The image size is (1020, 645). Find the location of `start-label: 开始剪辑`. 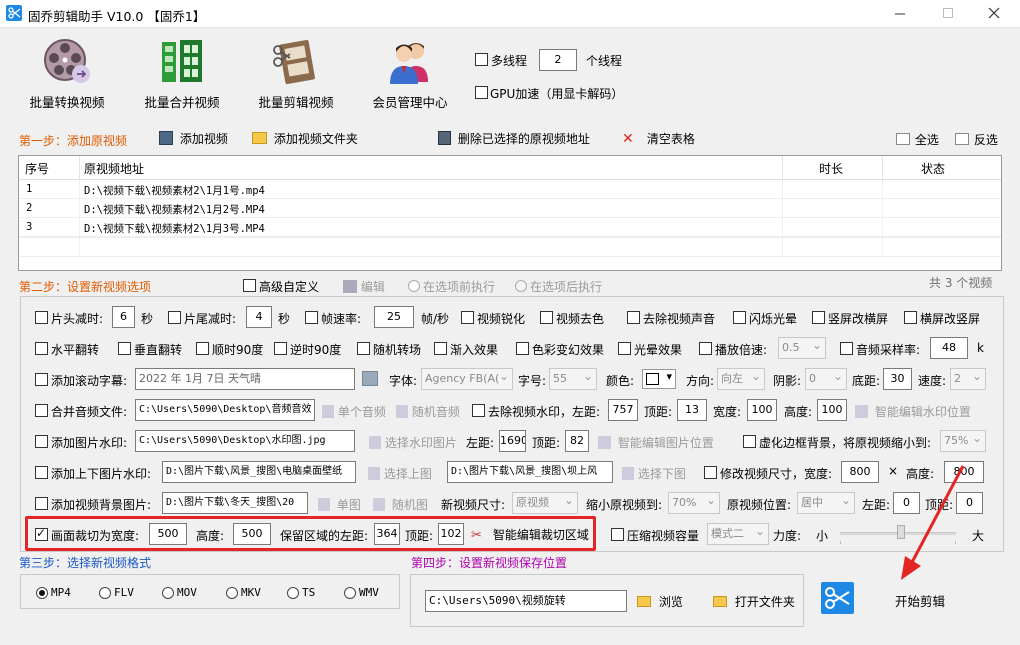

start-label: 开始剪辑 is located at coordinates (920, 600).